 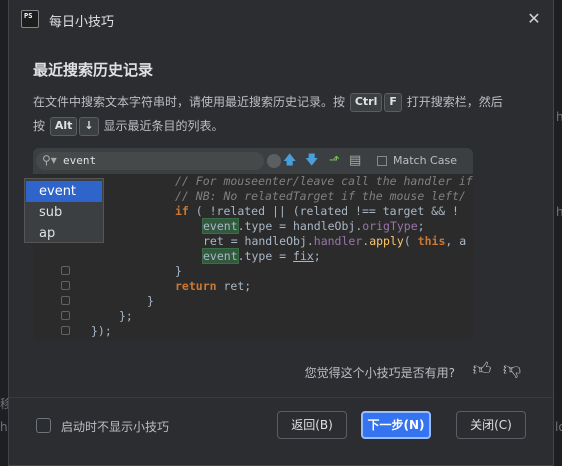 What do you see at coordinates (313, 226) in the screenshot?
I see `code-line: event.type = handleObj.origType;` at bounding box center [313, 226].